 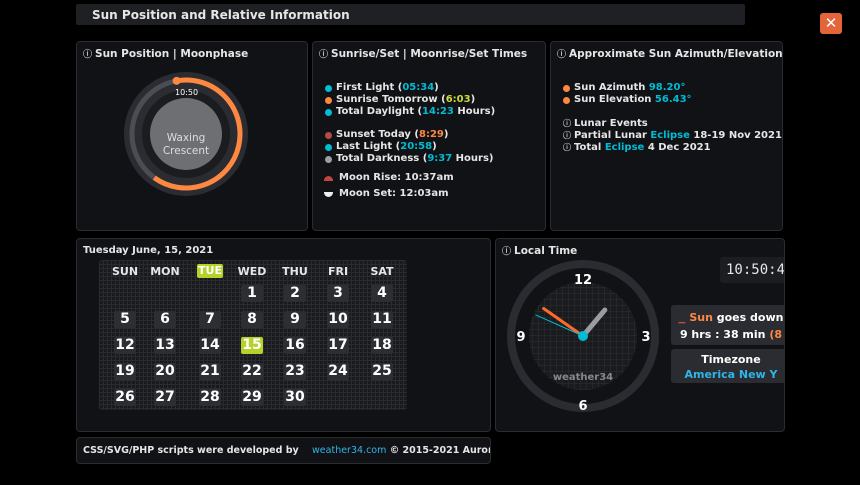 I want to click on clock-number-9: 9, so click(x=520, y=337).